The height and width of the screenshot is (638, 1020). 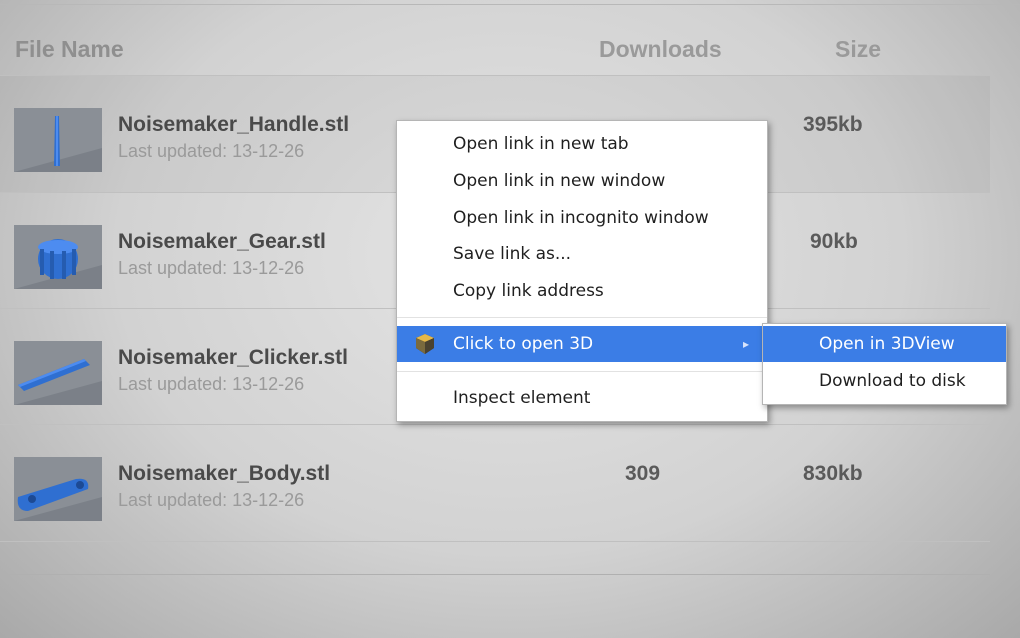 What do you see at coordinates (58, 373) in the screenshot?
I see `clicker-thumbnail` at bounding box center [58, 373].